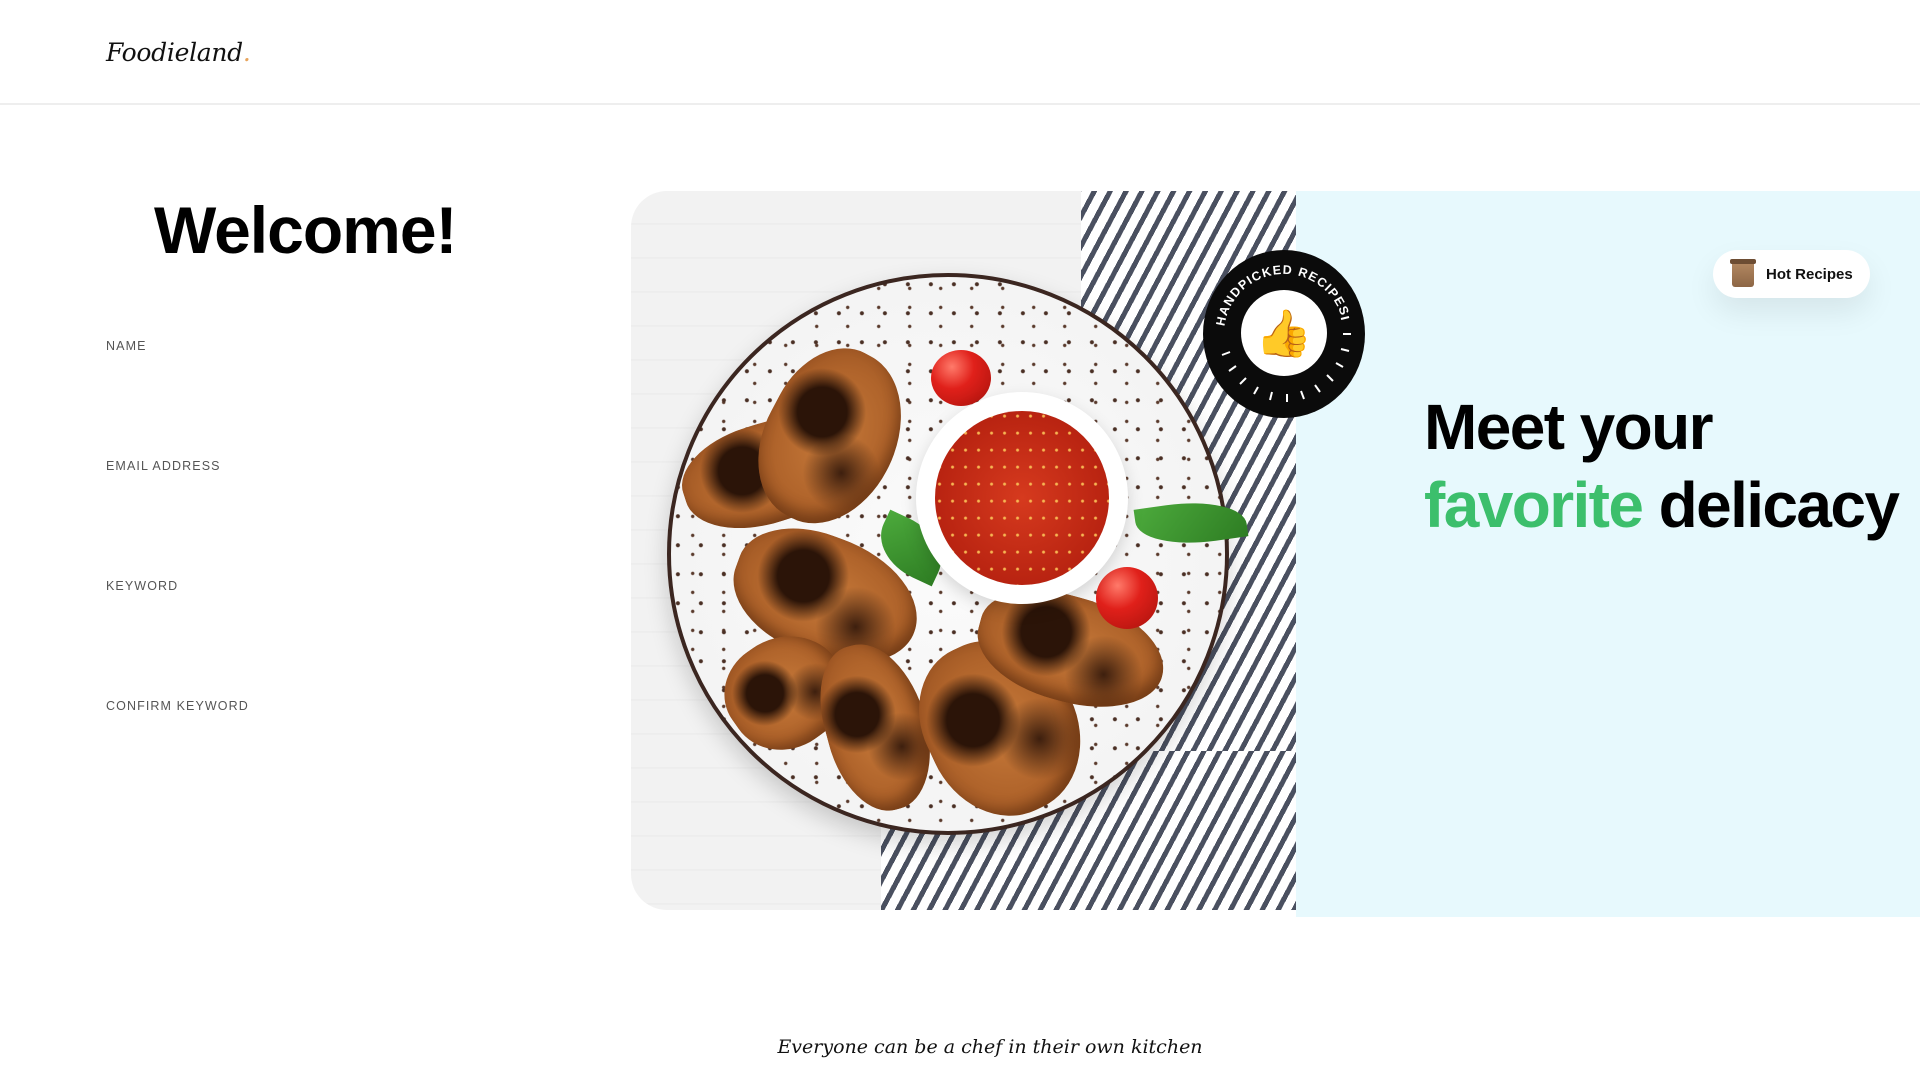  What do you see at coordinates (960, 52) in the screenshot?
I see `header: Foodieland.` at bounding box center [960, 52].